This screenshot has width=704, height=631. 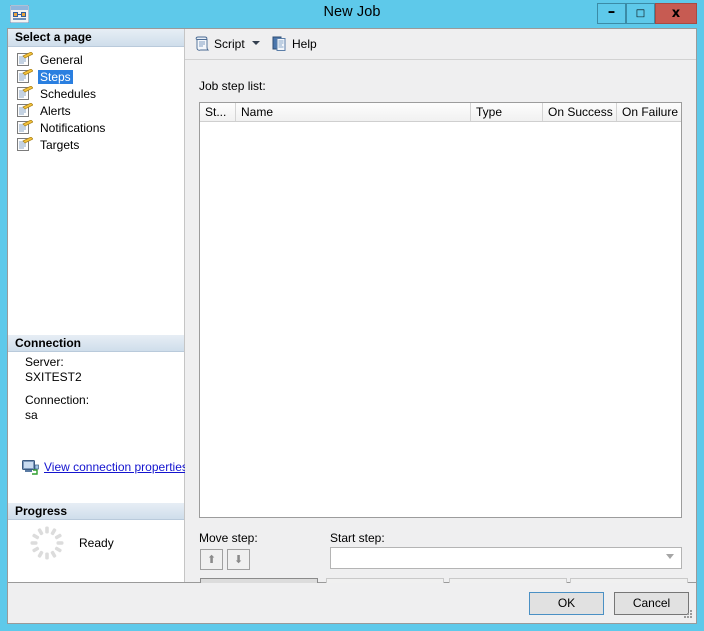 I want to click on sidebar-item-schedules: Schedules, so click(x=96, y=93).